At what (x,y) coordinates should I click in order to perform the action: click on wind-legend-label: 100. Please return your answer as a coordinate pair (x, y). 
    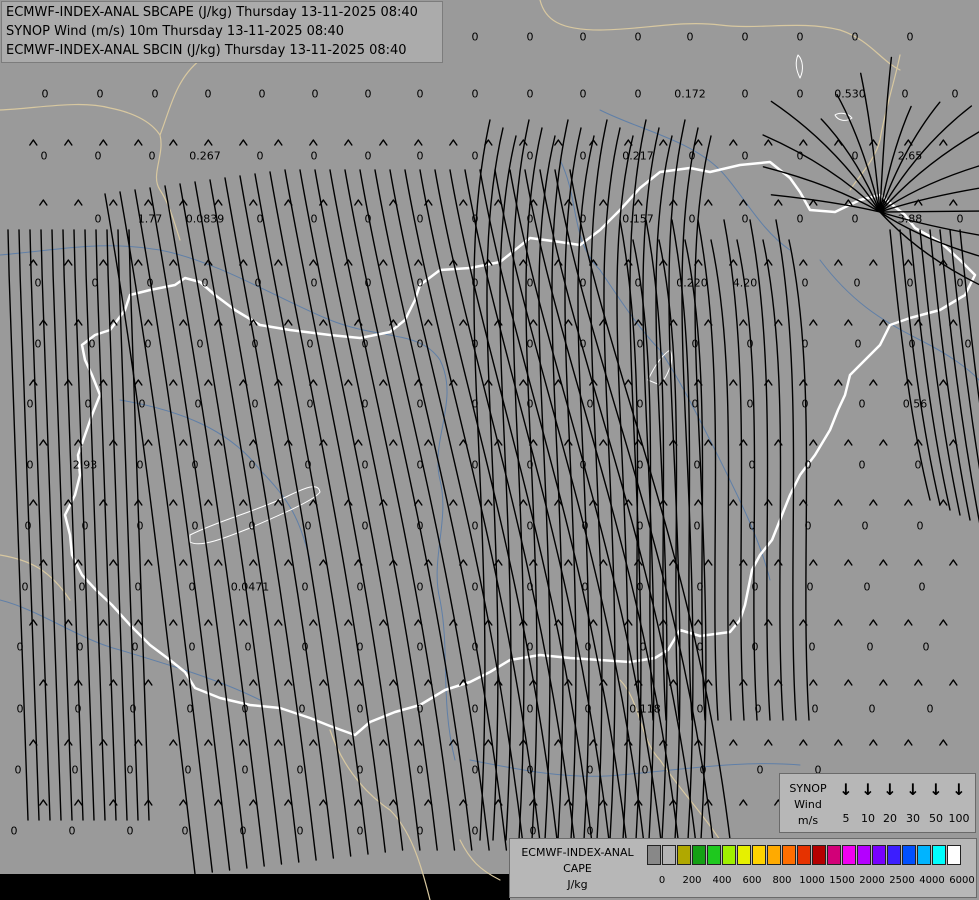
    Looking at the image, I should click on (959, 818).